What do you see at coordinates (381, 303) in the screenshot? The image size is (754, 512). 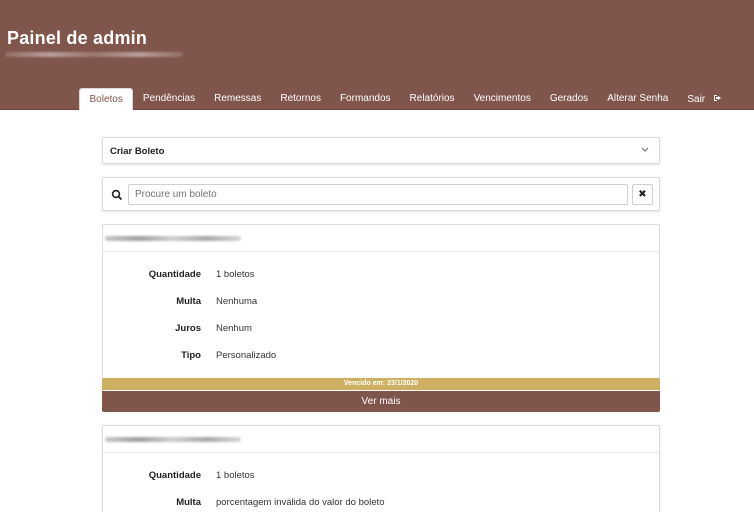 I see `field-multa: Multa Nenhuma` at bounding box center [381, 303].